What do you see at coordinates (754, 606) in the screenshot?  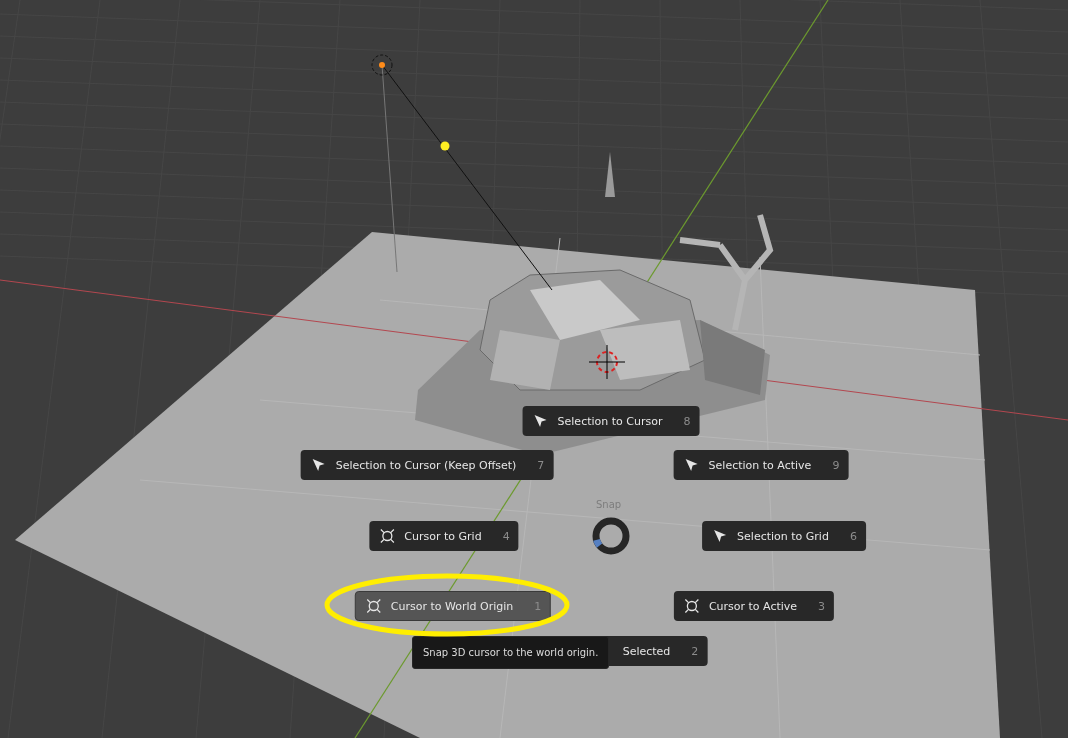 I see `pie-menu-item: Cursor to Active 3` at bounding box center [754, 606].